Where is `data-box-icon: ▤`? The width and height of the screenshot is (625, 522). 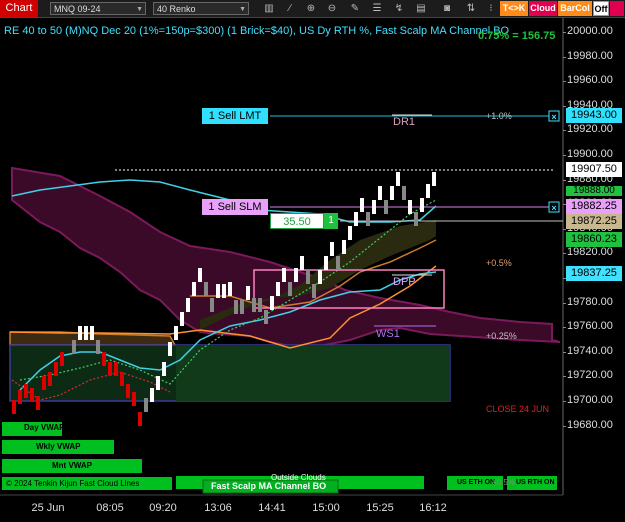 data-box-icon: ▤ is located at coordinates (421, 8).